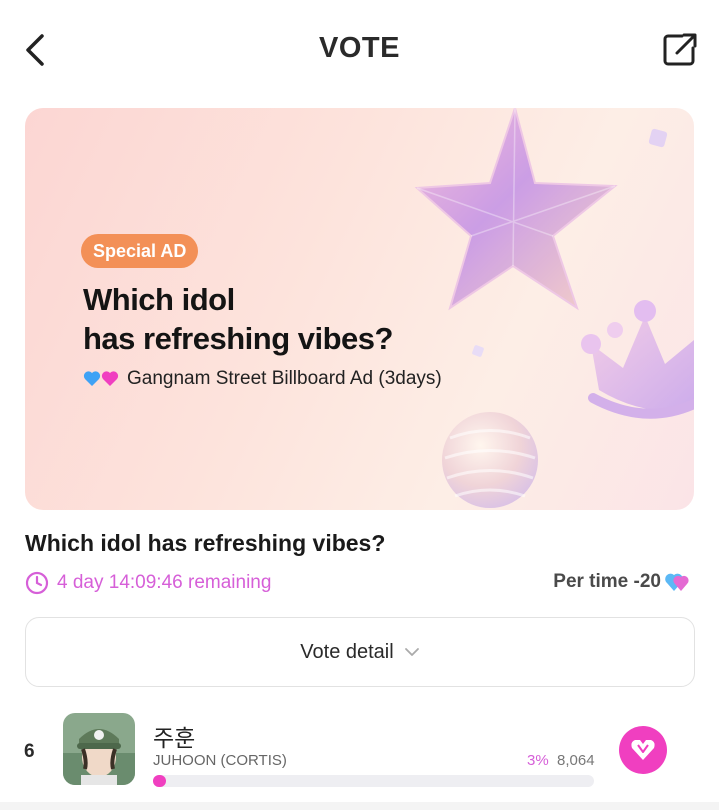 This screenshot has height=810, width=719. What do you see at coordinates (284, 378) in the screenshot?
I see `banner-subtitle-text: Gangnam Street Billboard Ad (3days)` at bounding box center [284, 378].